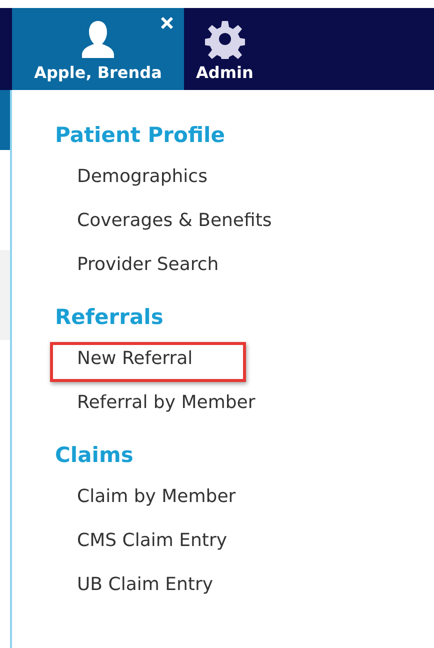  Describe the element at coordinates (5, 120) in the screenshot. I see `side-tab-edge` at that location.